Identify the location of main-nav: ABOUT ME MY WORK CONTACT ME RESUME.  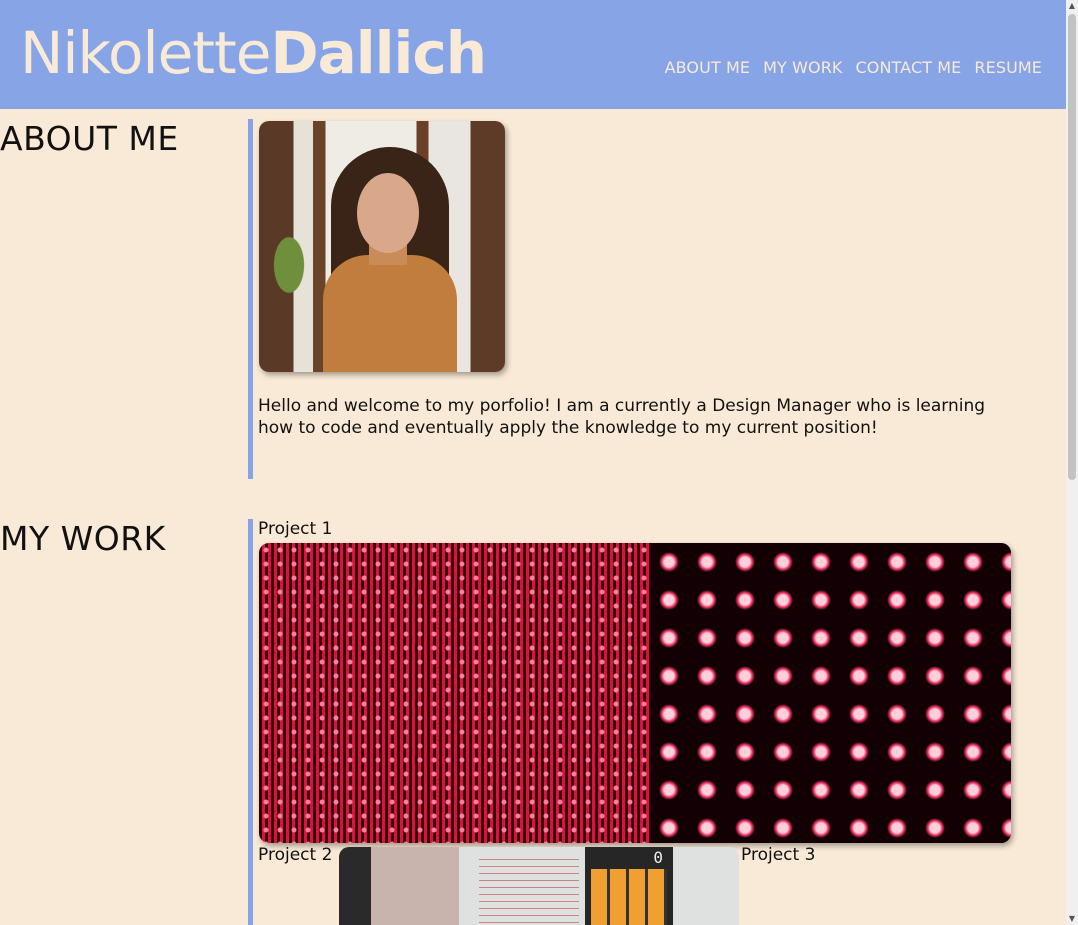
(853, 67).